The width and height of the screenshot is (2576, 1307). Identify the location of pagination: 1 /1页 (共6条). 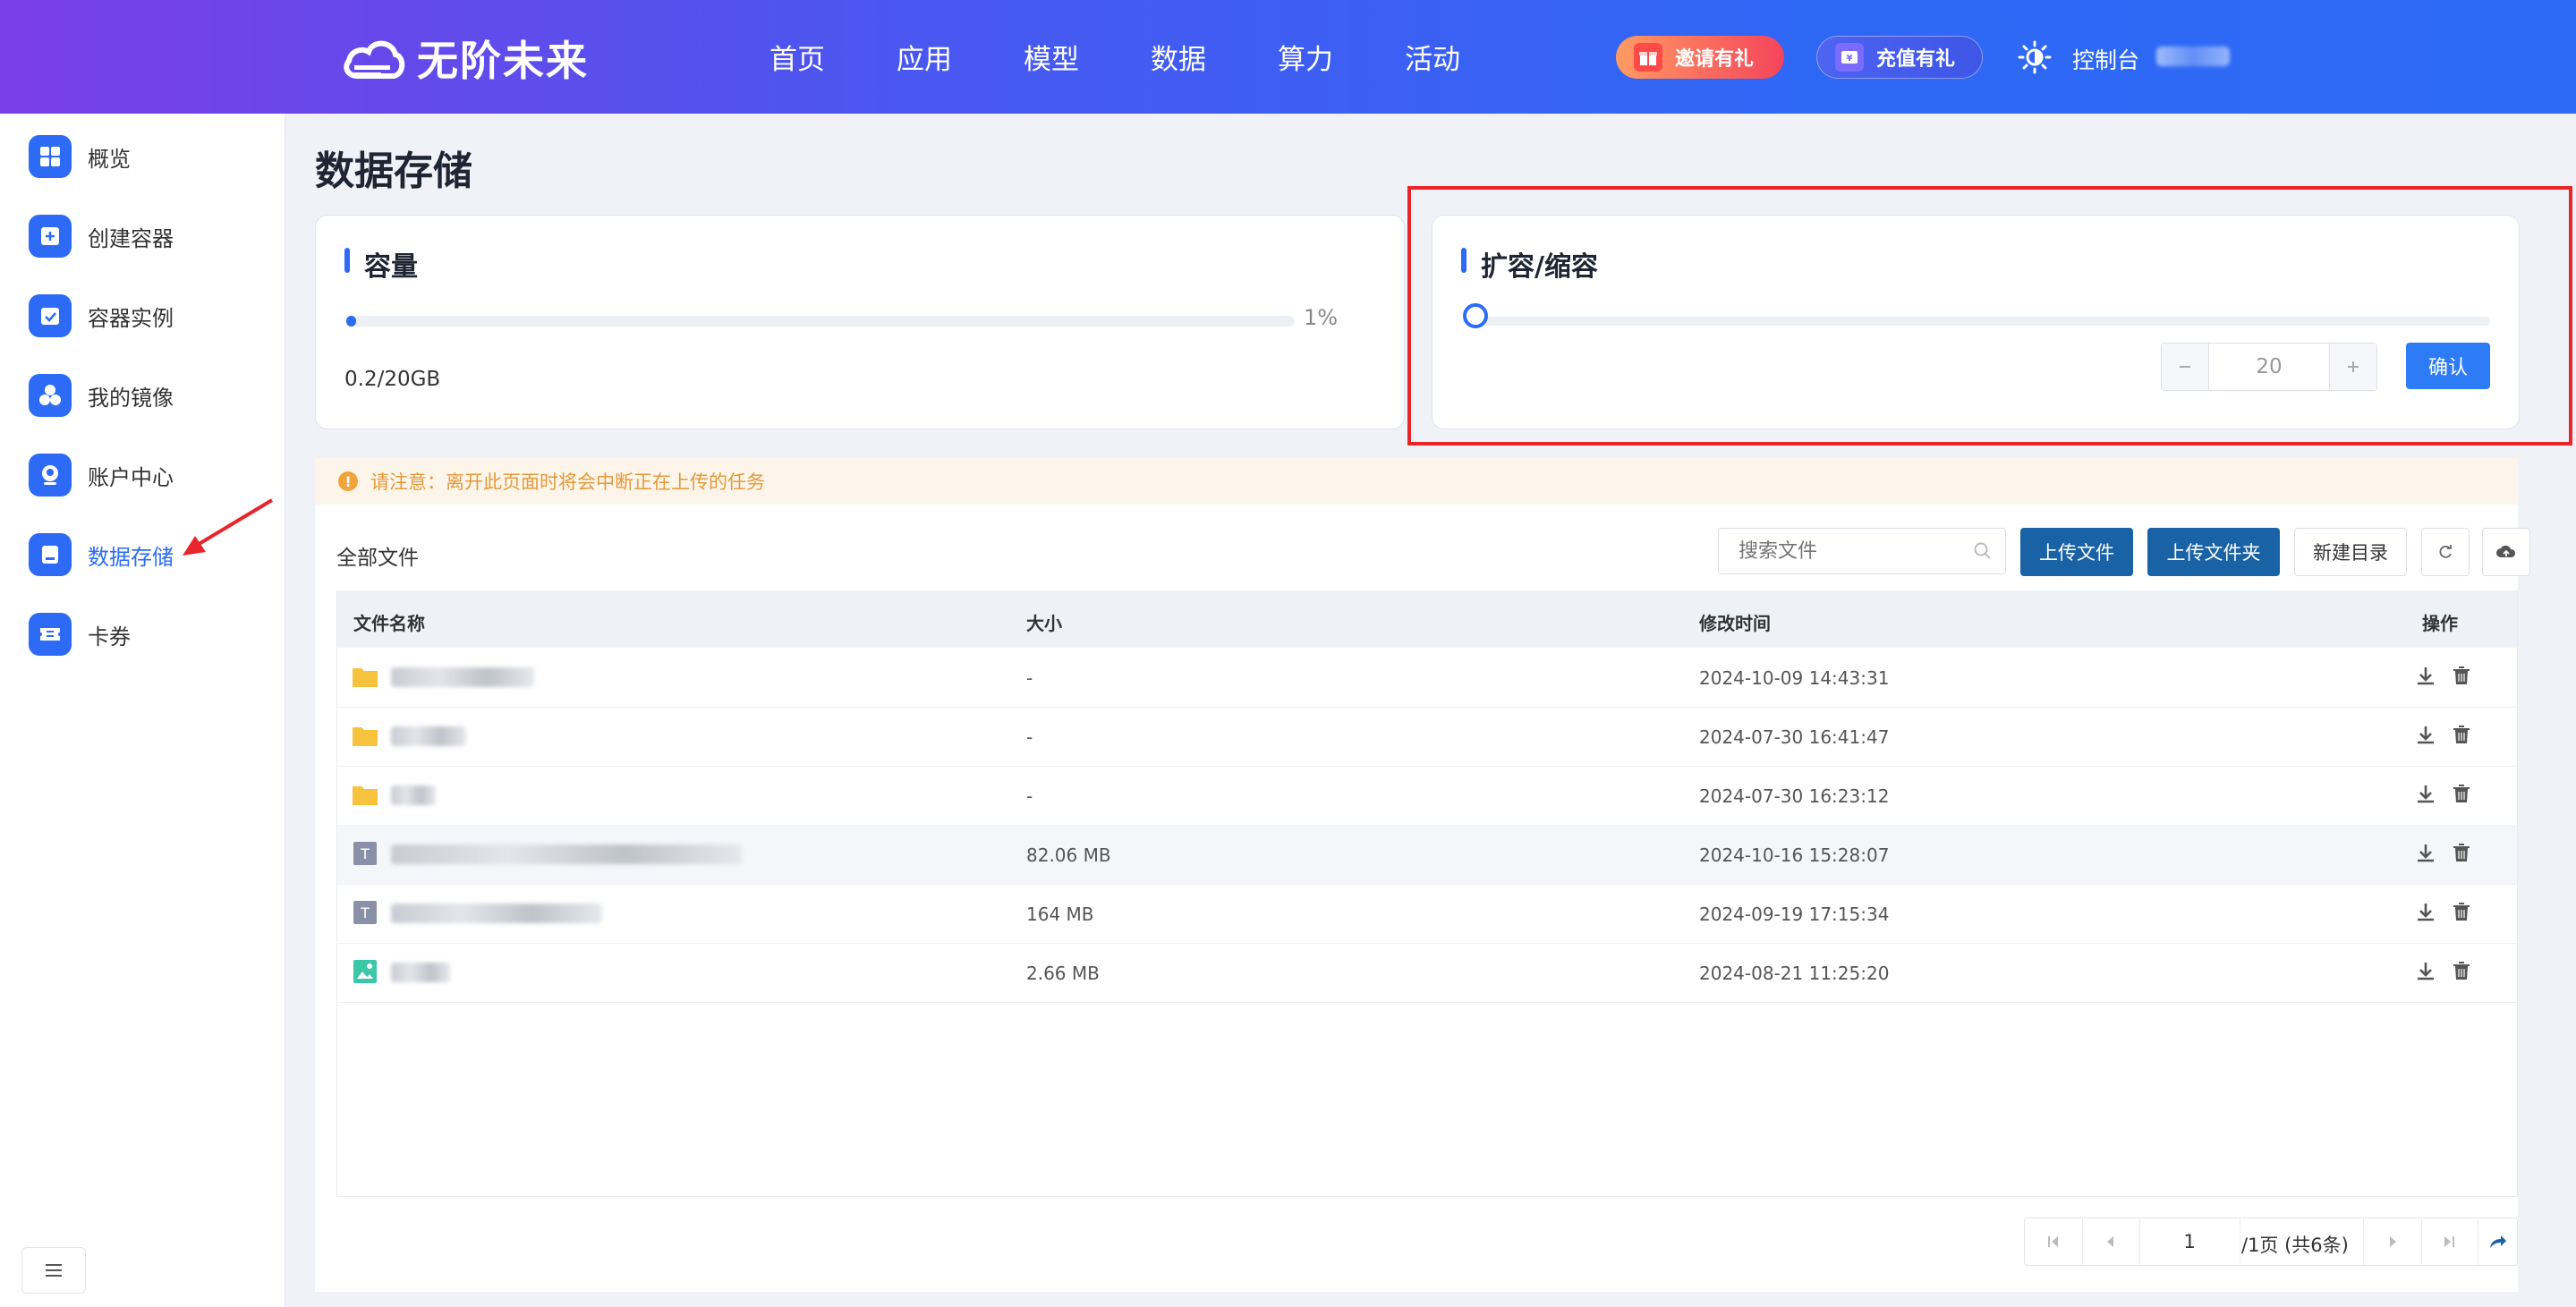
(2271, 1242).